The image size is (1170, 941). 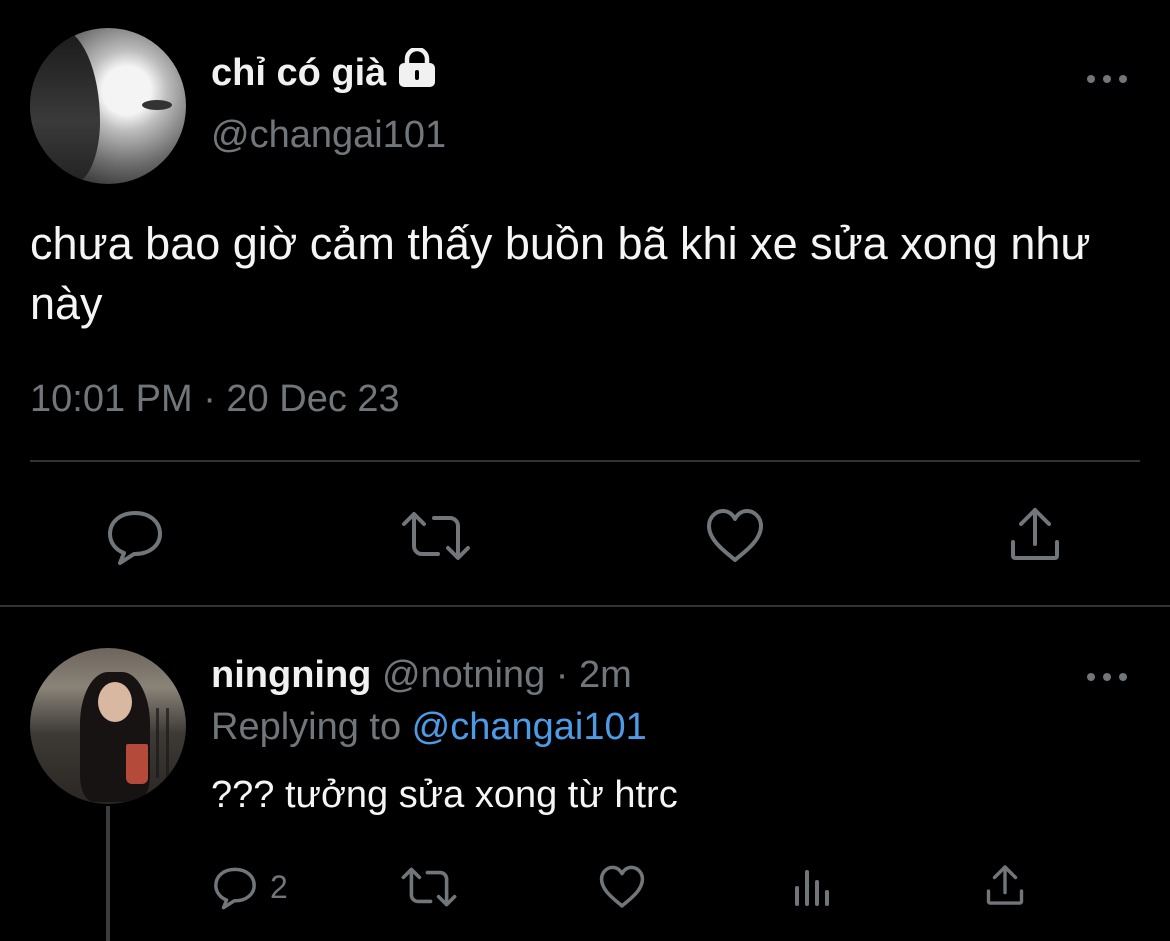 What do you see at coordinates (215, 399) in the screenshot?
I see `main-tweet-timestamp: 10:01 PM · 20 Dec 23` at bounding box center [215, 399].